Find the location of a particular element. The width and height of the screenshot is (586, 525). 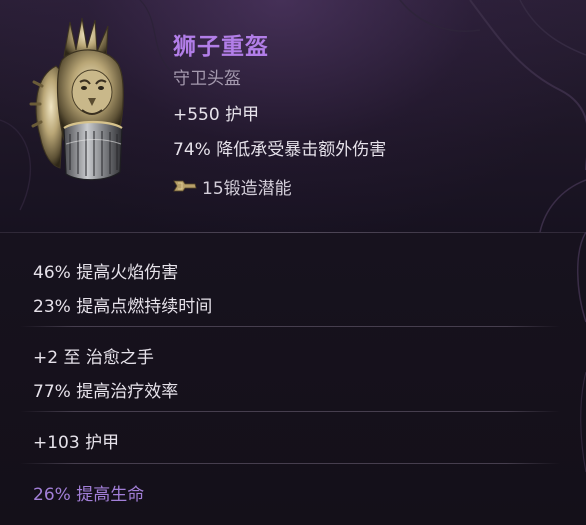

forging-potential-text: 15锻造潜能 is located at coordinates (247, 188).